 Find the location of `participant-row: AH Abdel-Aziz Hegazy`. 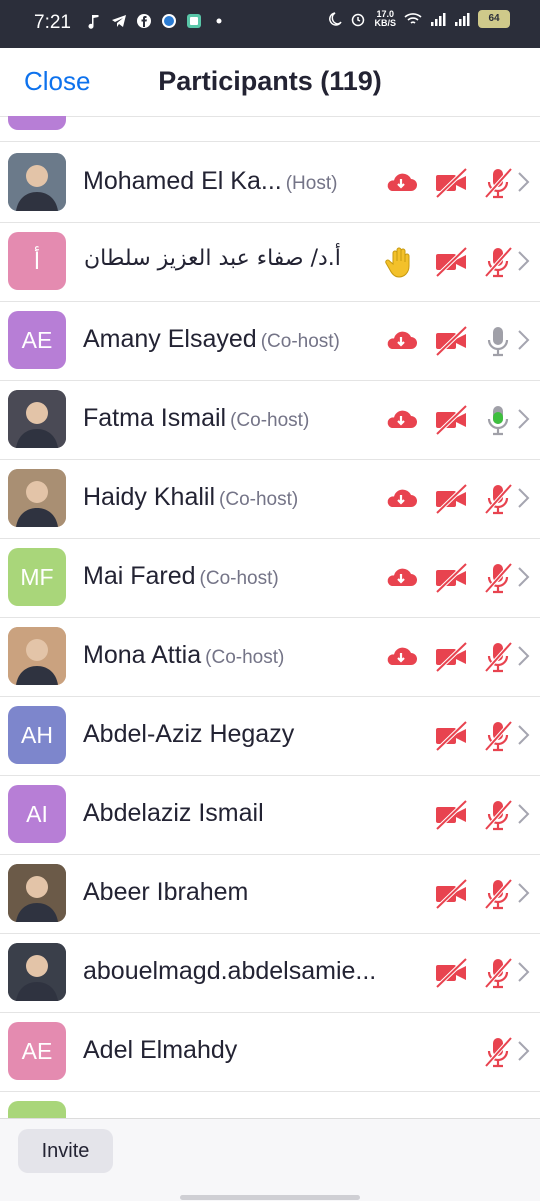

participant-row: AH Abdel-Aziz Hegazy is located at coordinates (270, 736).